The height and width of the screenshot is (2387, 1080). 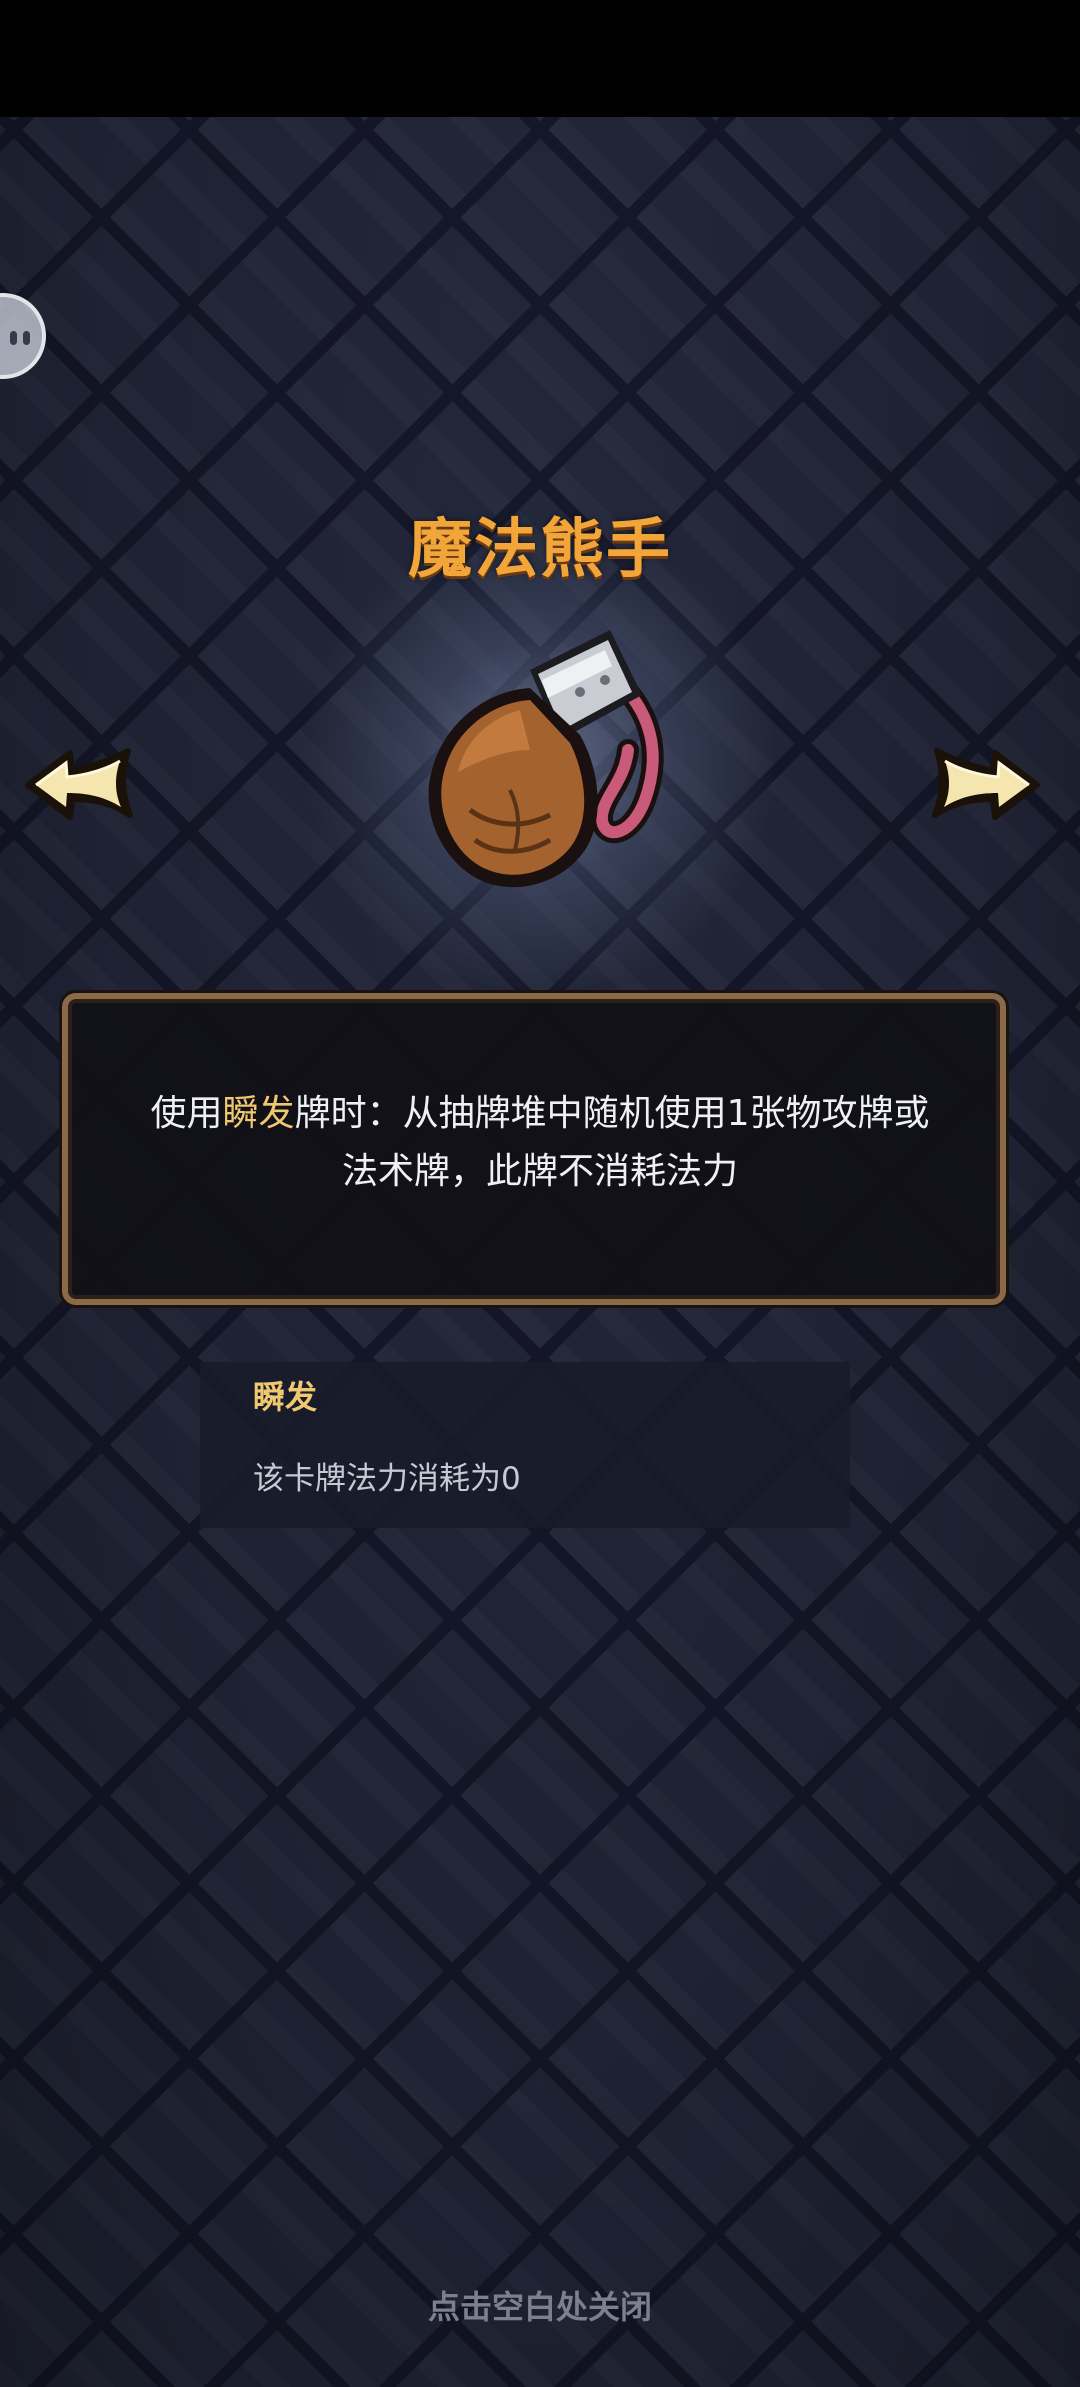 I want to click on card-title: 魔法熊手, so click(x=540, y=550).